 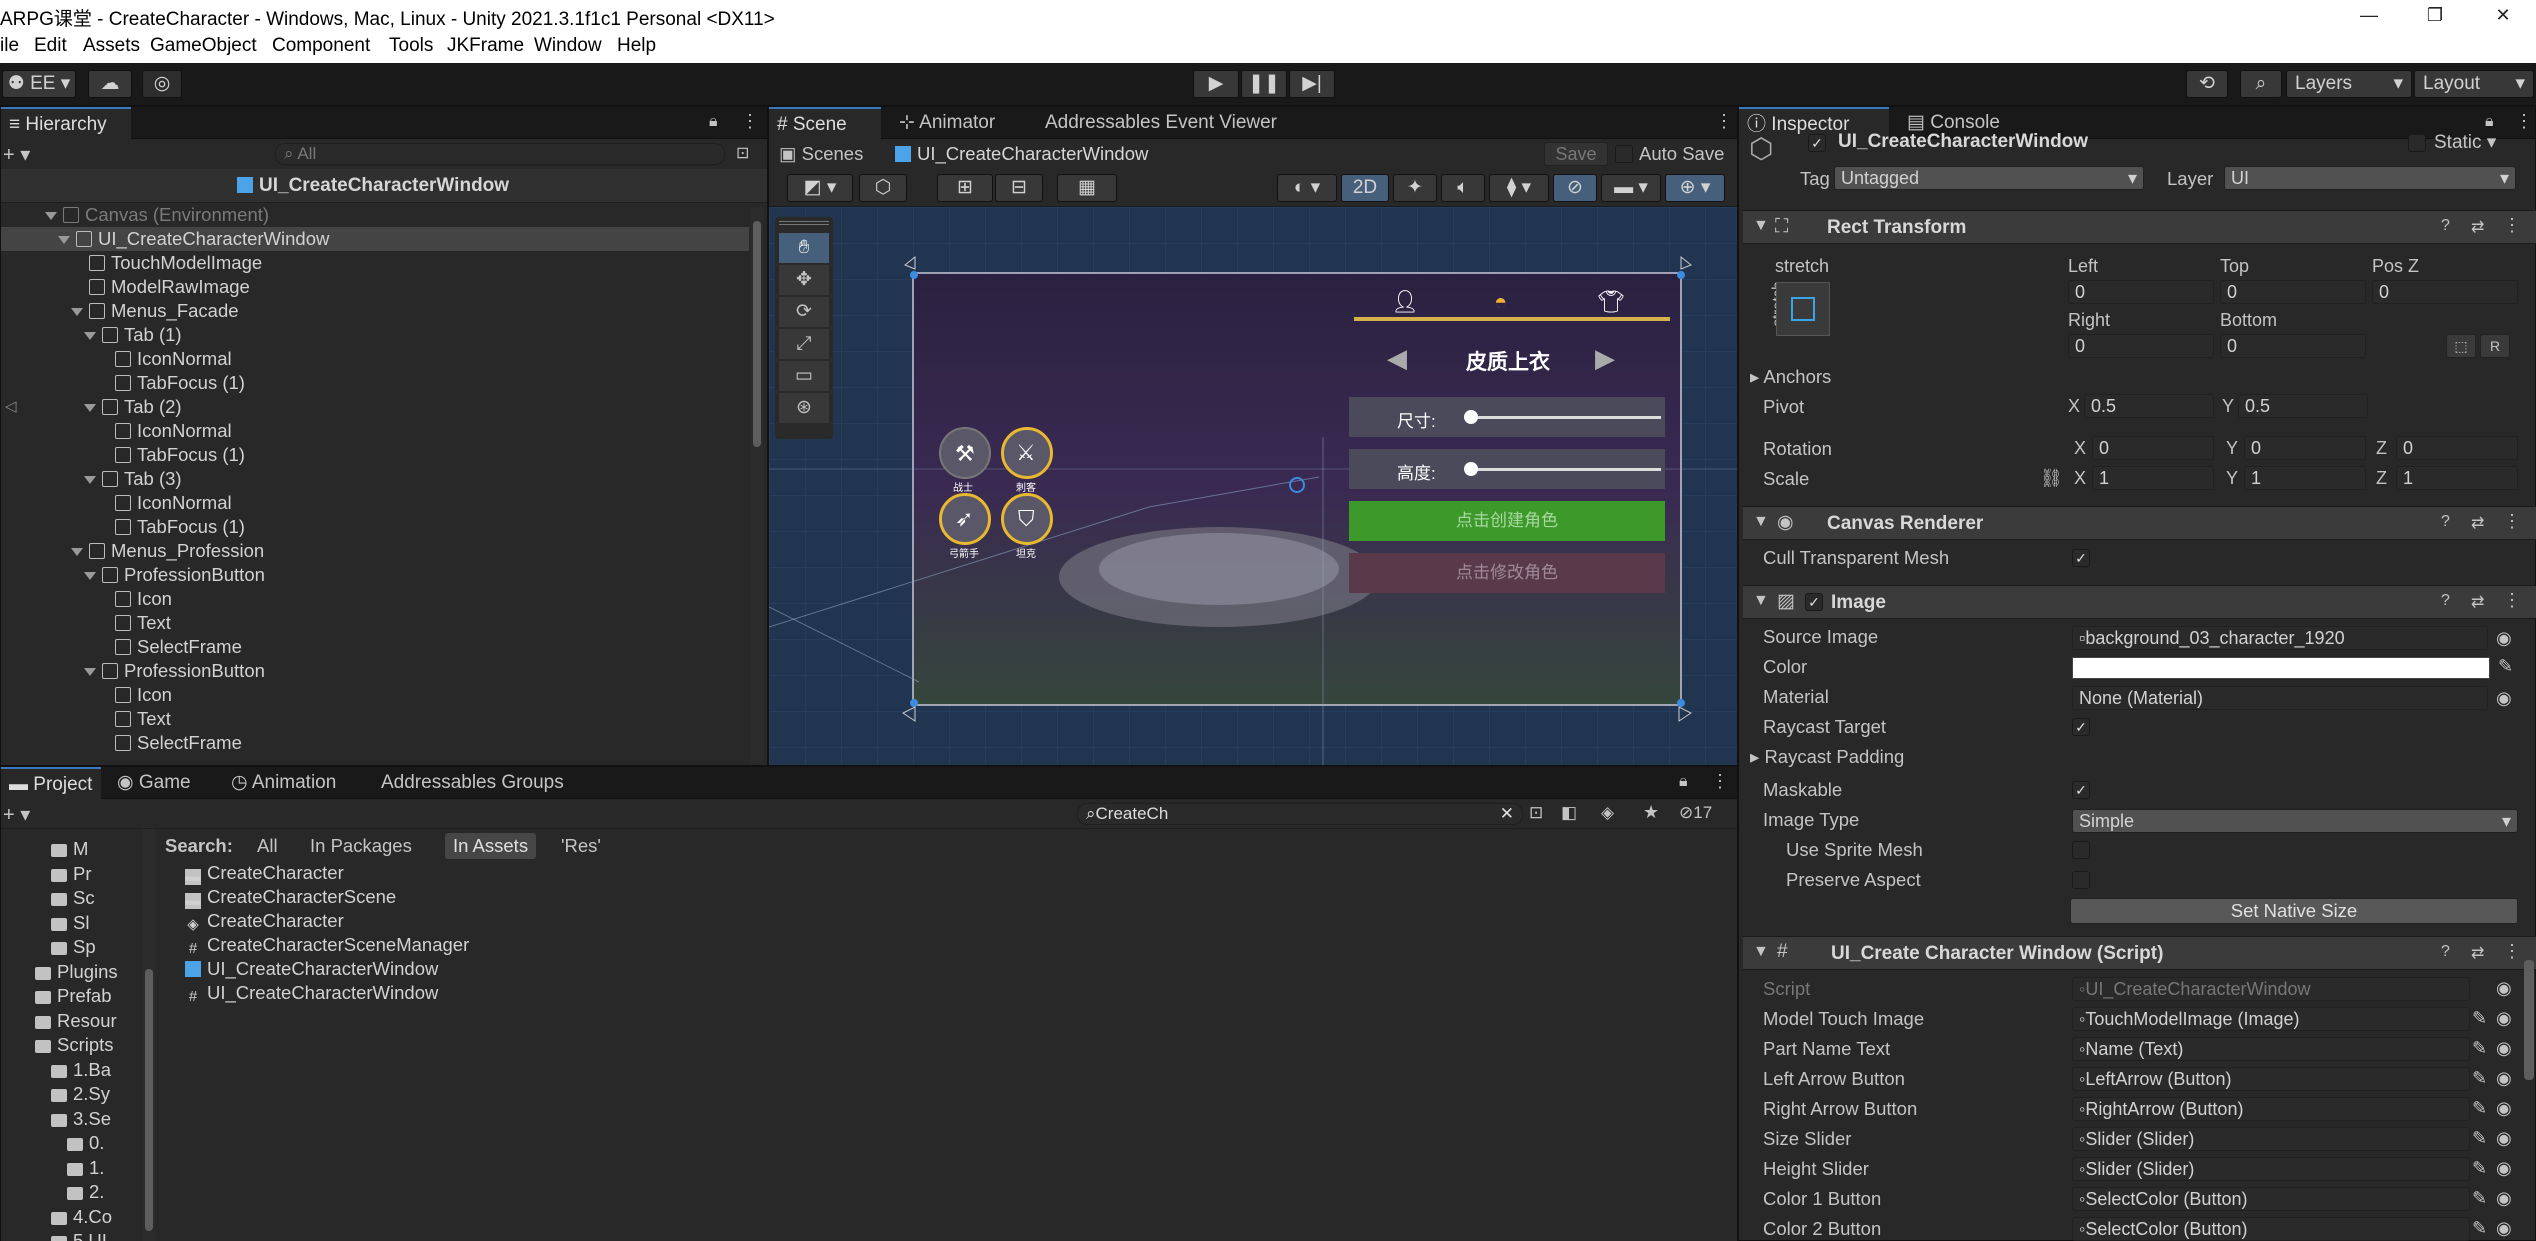 What do you see at coordinates (375, 503) in the screenshot?
I see `hierarchy-row: IconNormal` at bounding box center [375, 503].